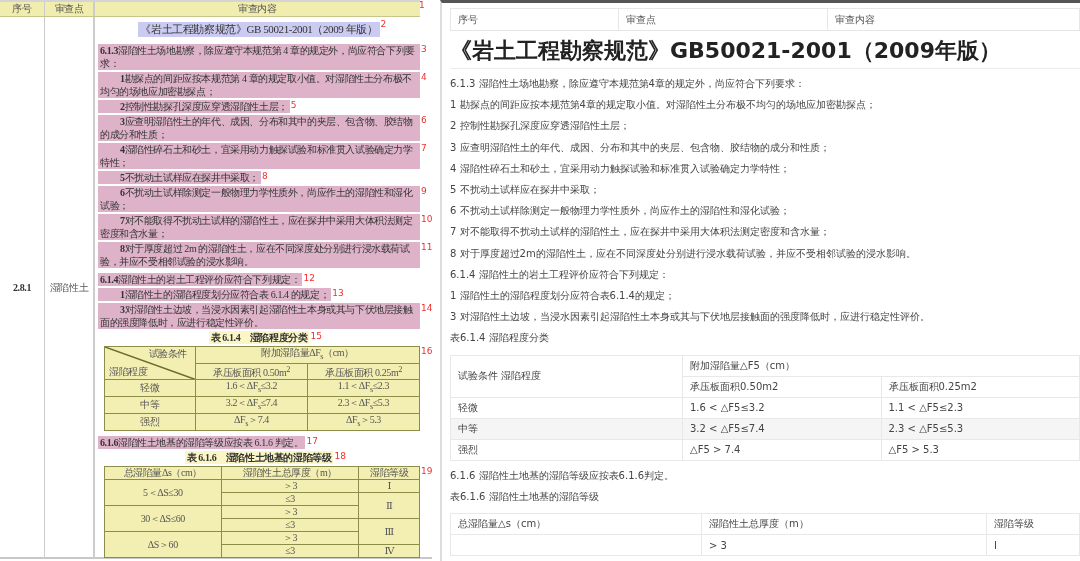  Describe the element at coordinates (215, 294) in the screenshot. I see `list-item-text: 1湿陷性土的湿陷程度划分应符合表 6.1.4 的规定；` at that location.